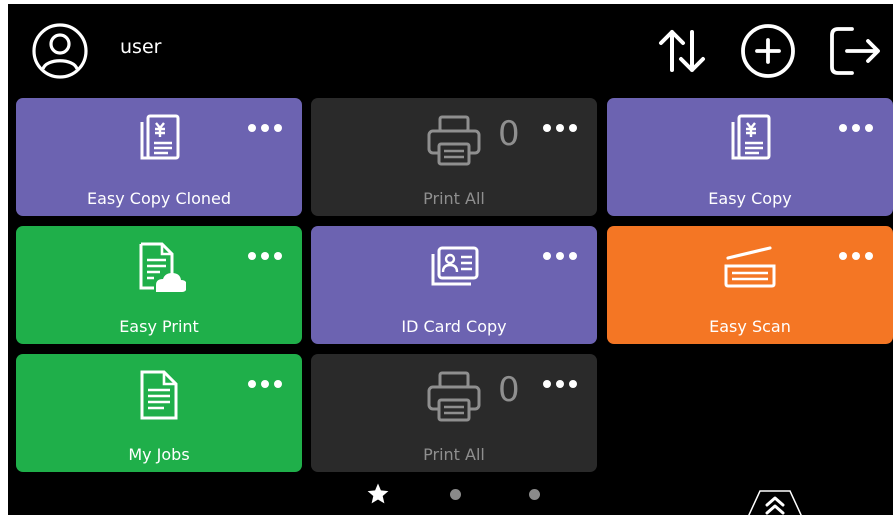 The image size is (893, 515). Describe the element at coordinates (162, 267) in the screenshot. I see `cloud-document-icon` at that location.